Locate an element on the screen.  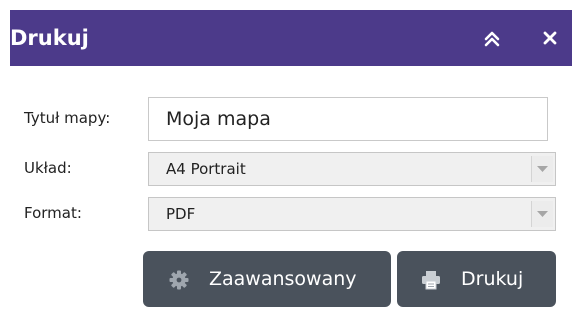
layout-label: Układ: is located at coordinates (48, 168).